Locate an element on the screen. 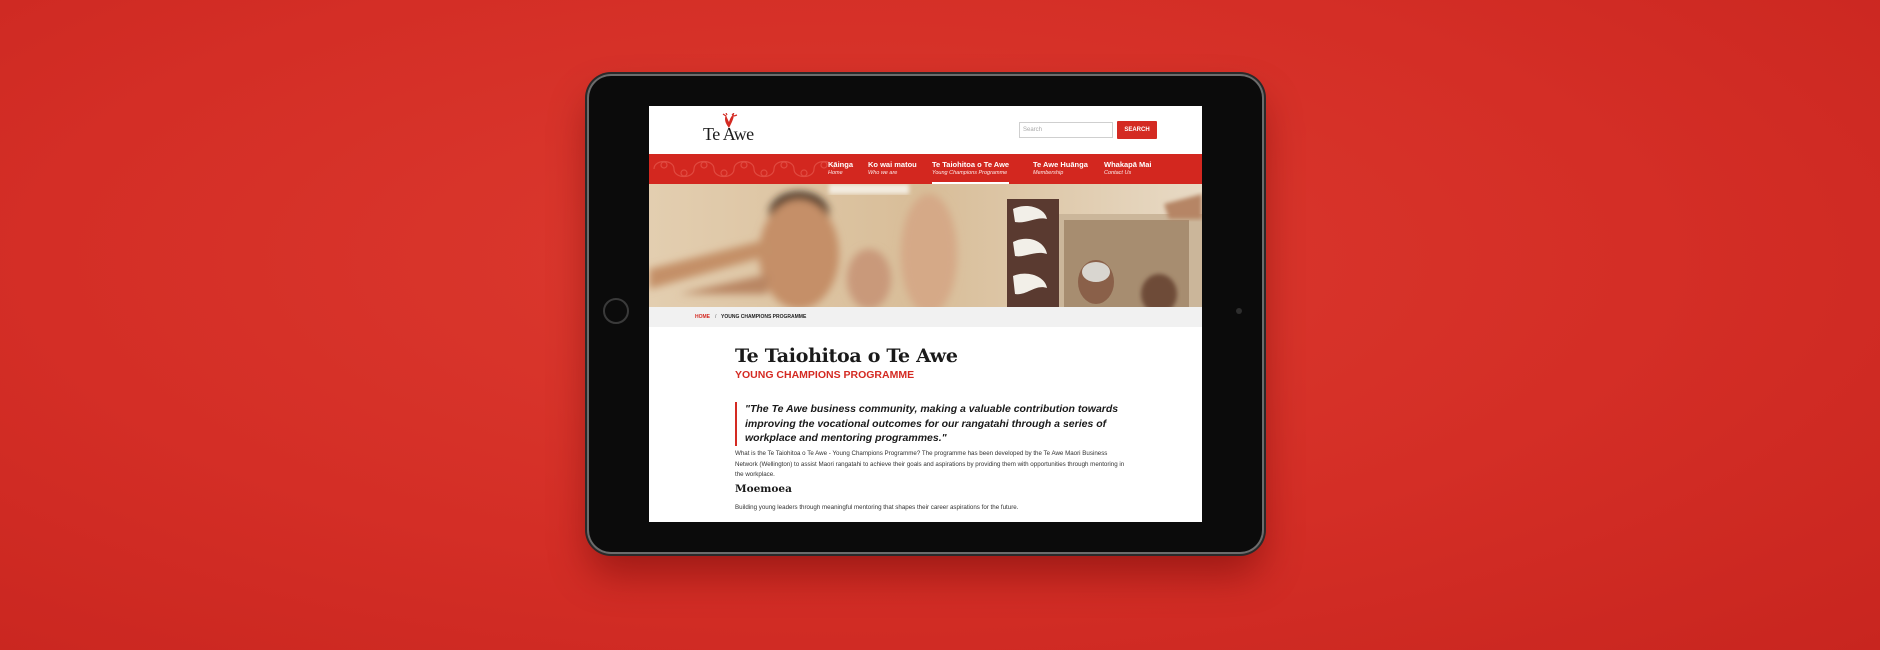  nav-item-who-we-are: Ko wai matou Who we are is located at coordinates (892, 168).